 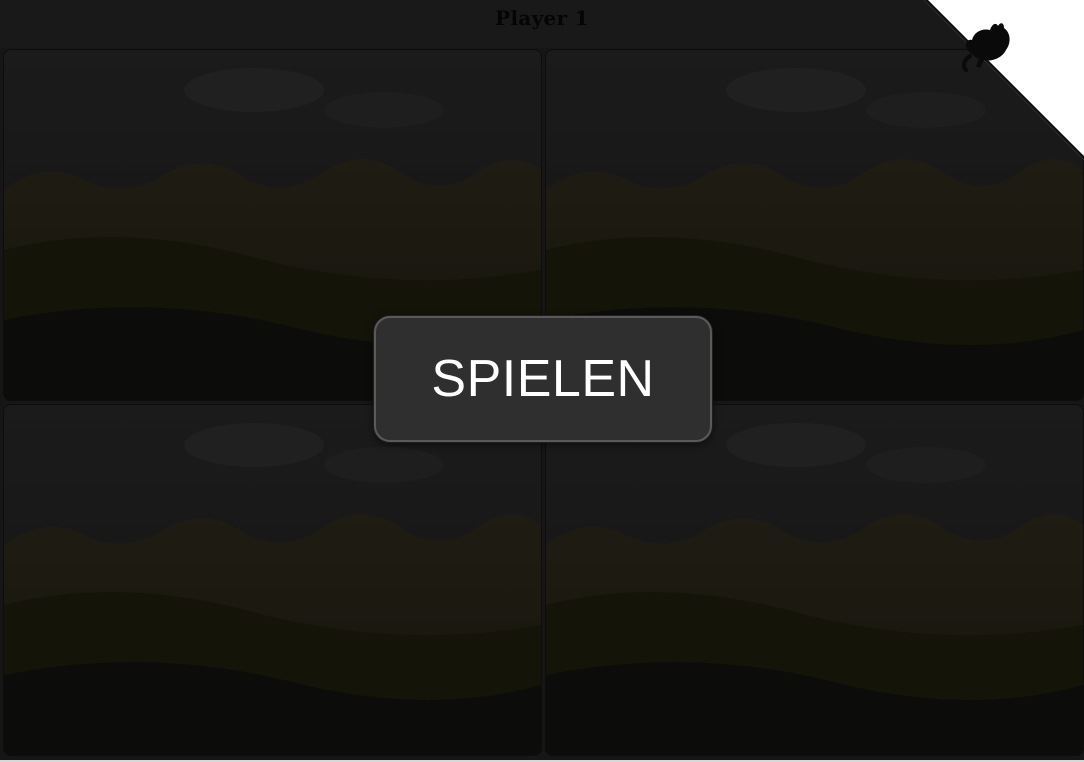 I want to click on player-header: Player 1, so click(x=542, y=24).